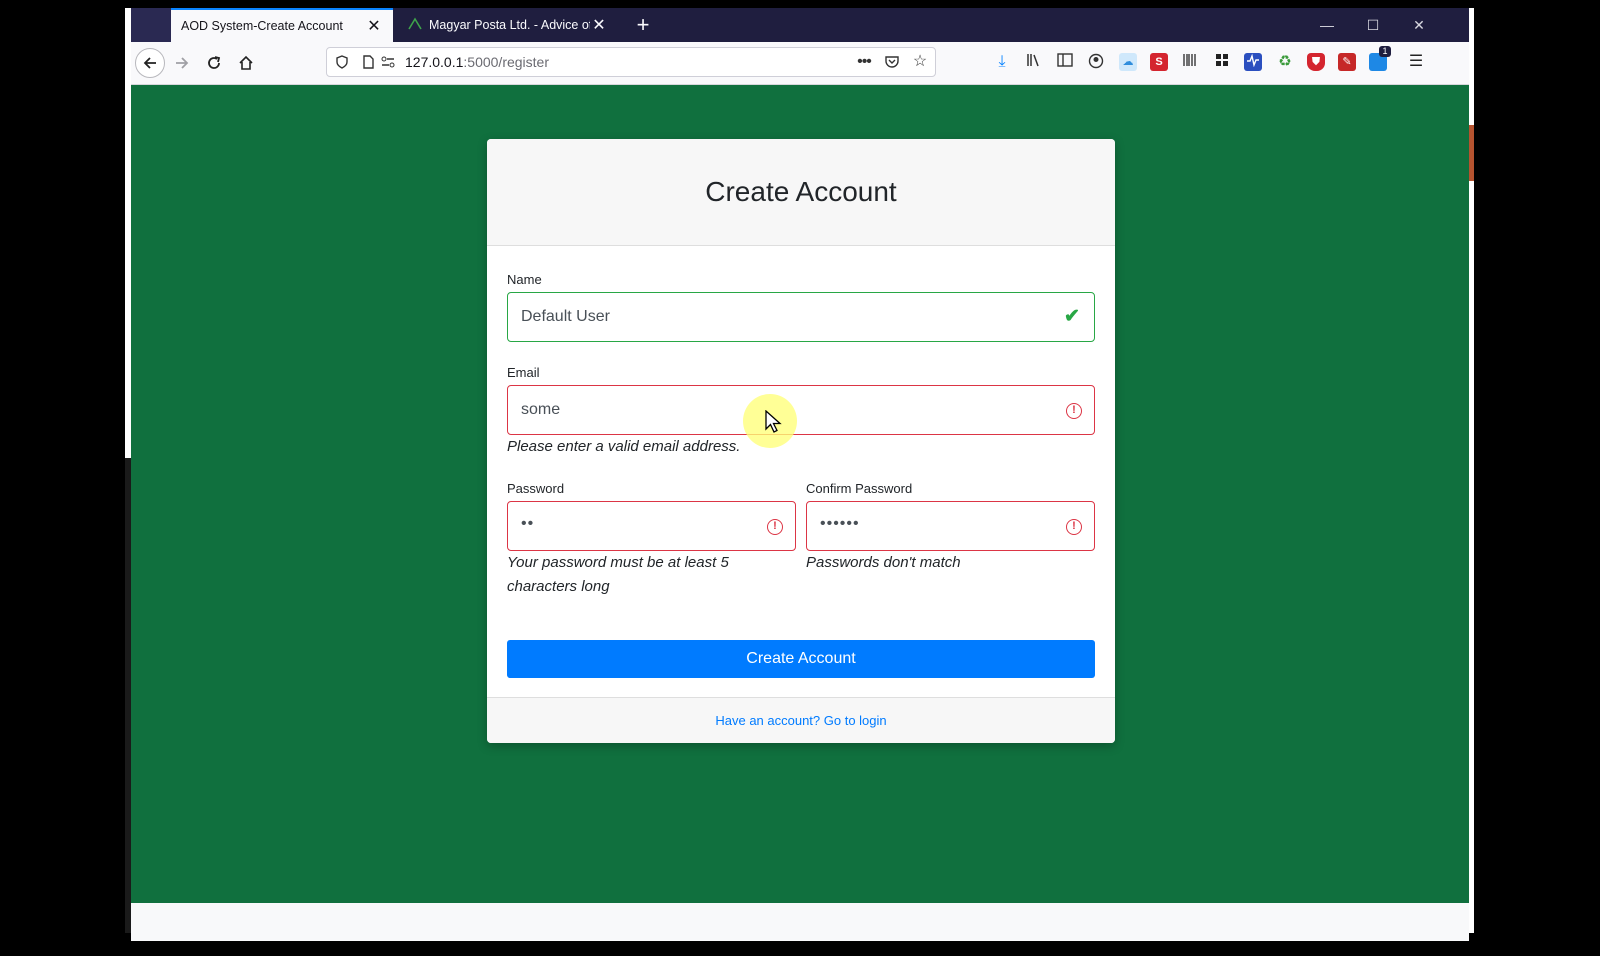 This screenshot has height=956, width=1600. What do you see at coordinates (1222, 62) in the screenshot?
I see `grid-extension-icon` at bounding box center [1222, 62].